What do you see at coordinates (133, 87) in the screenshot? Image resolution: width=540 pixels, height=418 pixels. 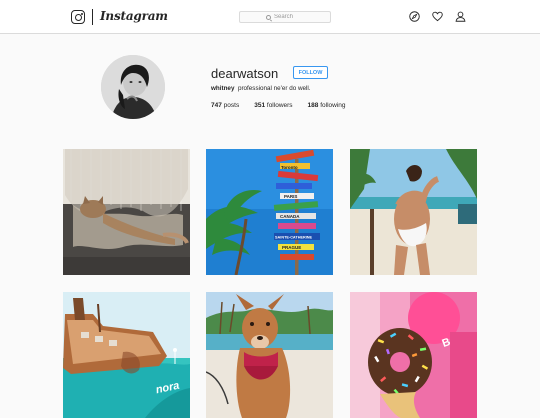 I see `profile-avatar` at bounding box center [133, 87].